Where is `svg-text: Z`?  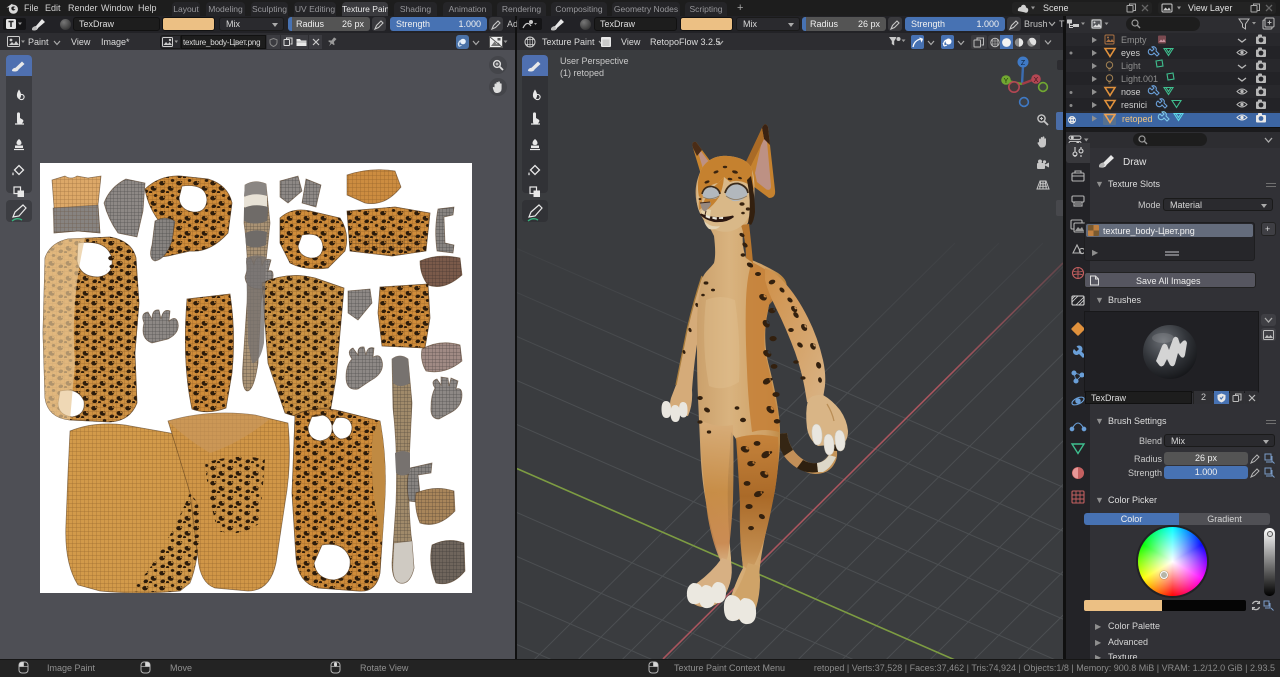
svg-text: Z is located at coordinates (1023, 63).